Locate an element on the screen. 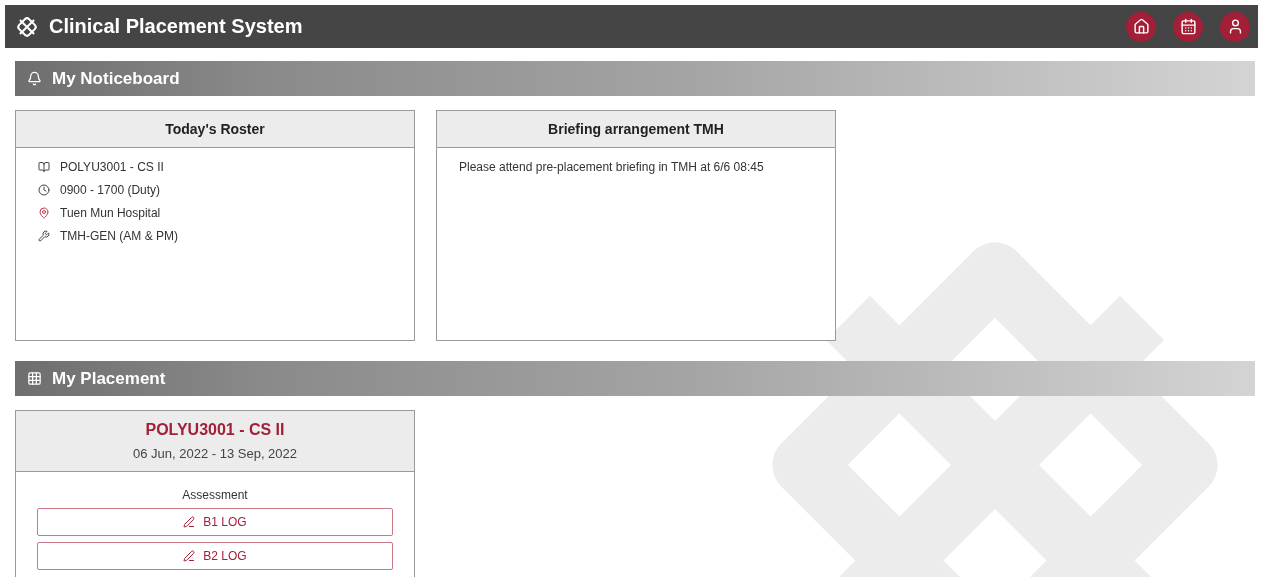  user-button is located at coordinates (1235, 26).